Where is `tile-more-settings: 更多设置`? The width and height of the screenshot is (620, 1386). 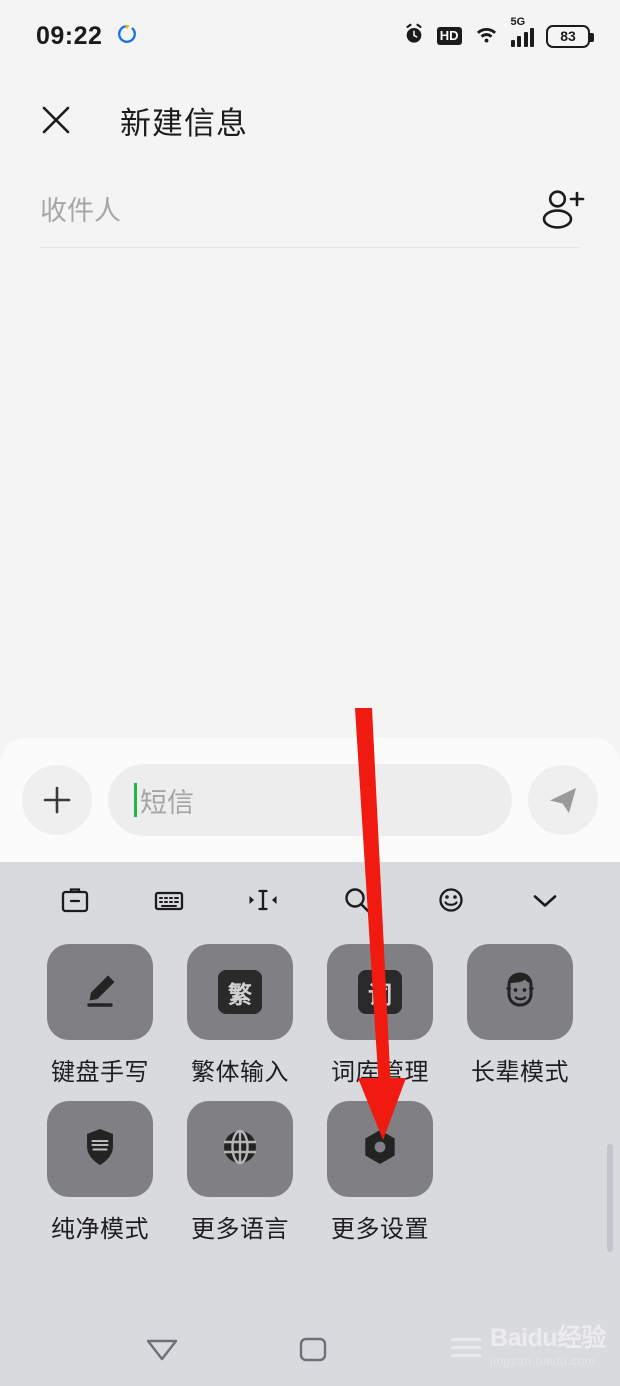 tile-more-settings: 更多设置 is located at coordinates (380, 1172).